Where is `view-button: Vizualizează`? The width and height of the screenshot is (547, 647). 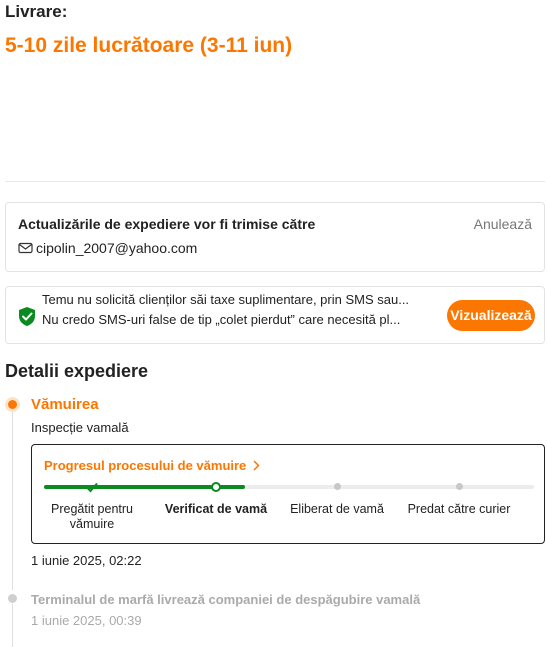
view-button: Vizualizează is located at coordinates (491, 315).